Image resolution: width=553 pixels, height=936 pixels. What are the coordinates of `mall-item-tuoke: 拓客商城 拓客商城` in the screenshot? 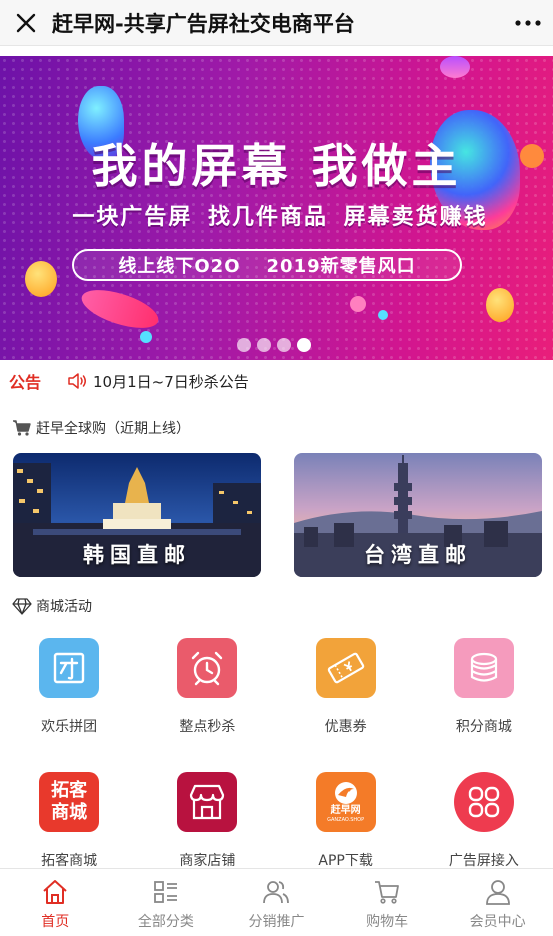 It's located at (69, 821).